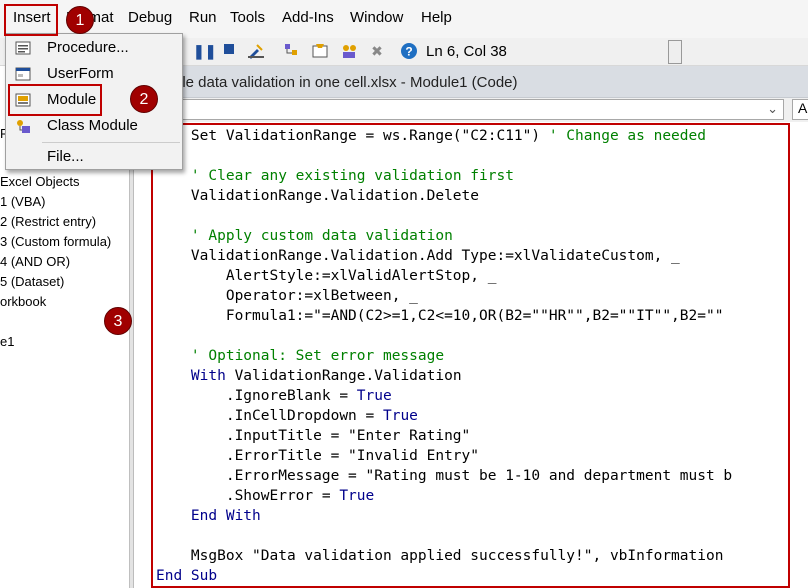 This screenshot has height=588, width=808. Describe the element at coordinates (23, 74) in the screenshot. I see `userform-icon` at that location.